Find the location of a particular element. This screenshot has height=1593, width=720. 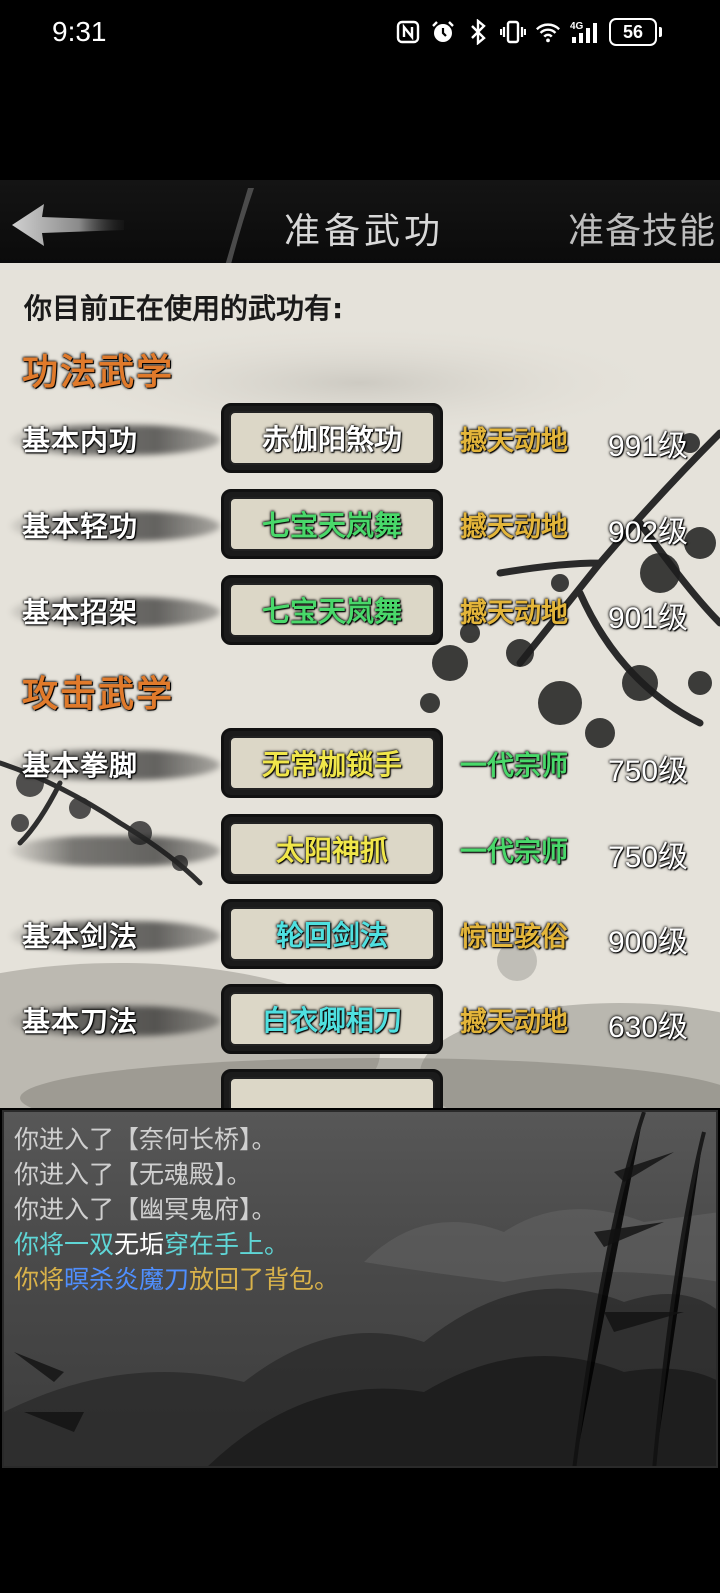

log-line: 你进入了【幽冥鬼府】。 is located at coordinates (176, 1209).